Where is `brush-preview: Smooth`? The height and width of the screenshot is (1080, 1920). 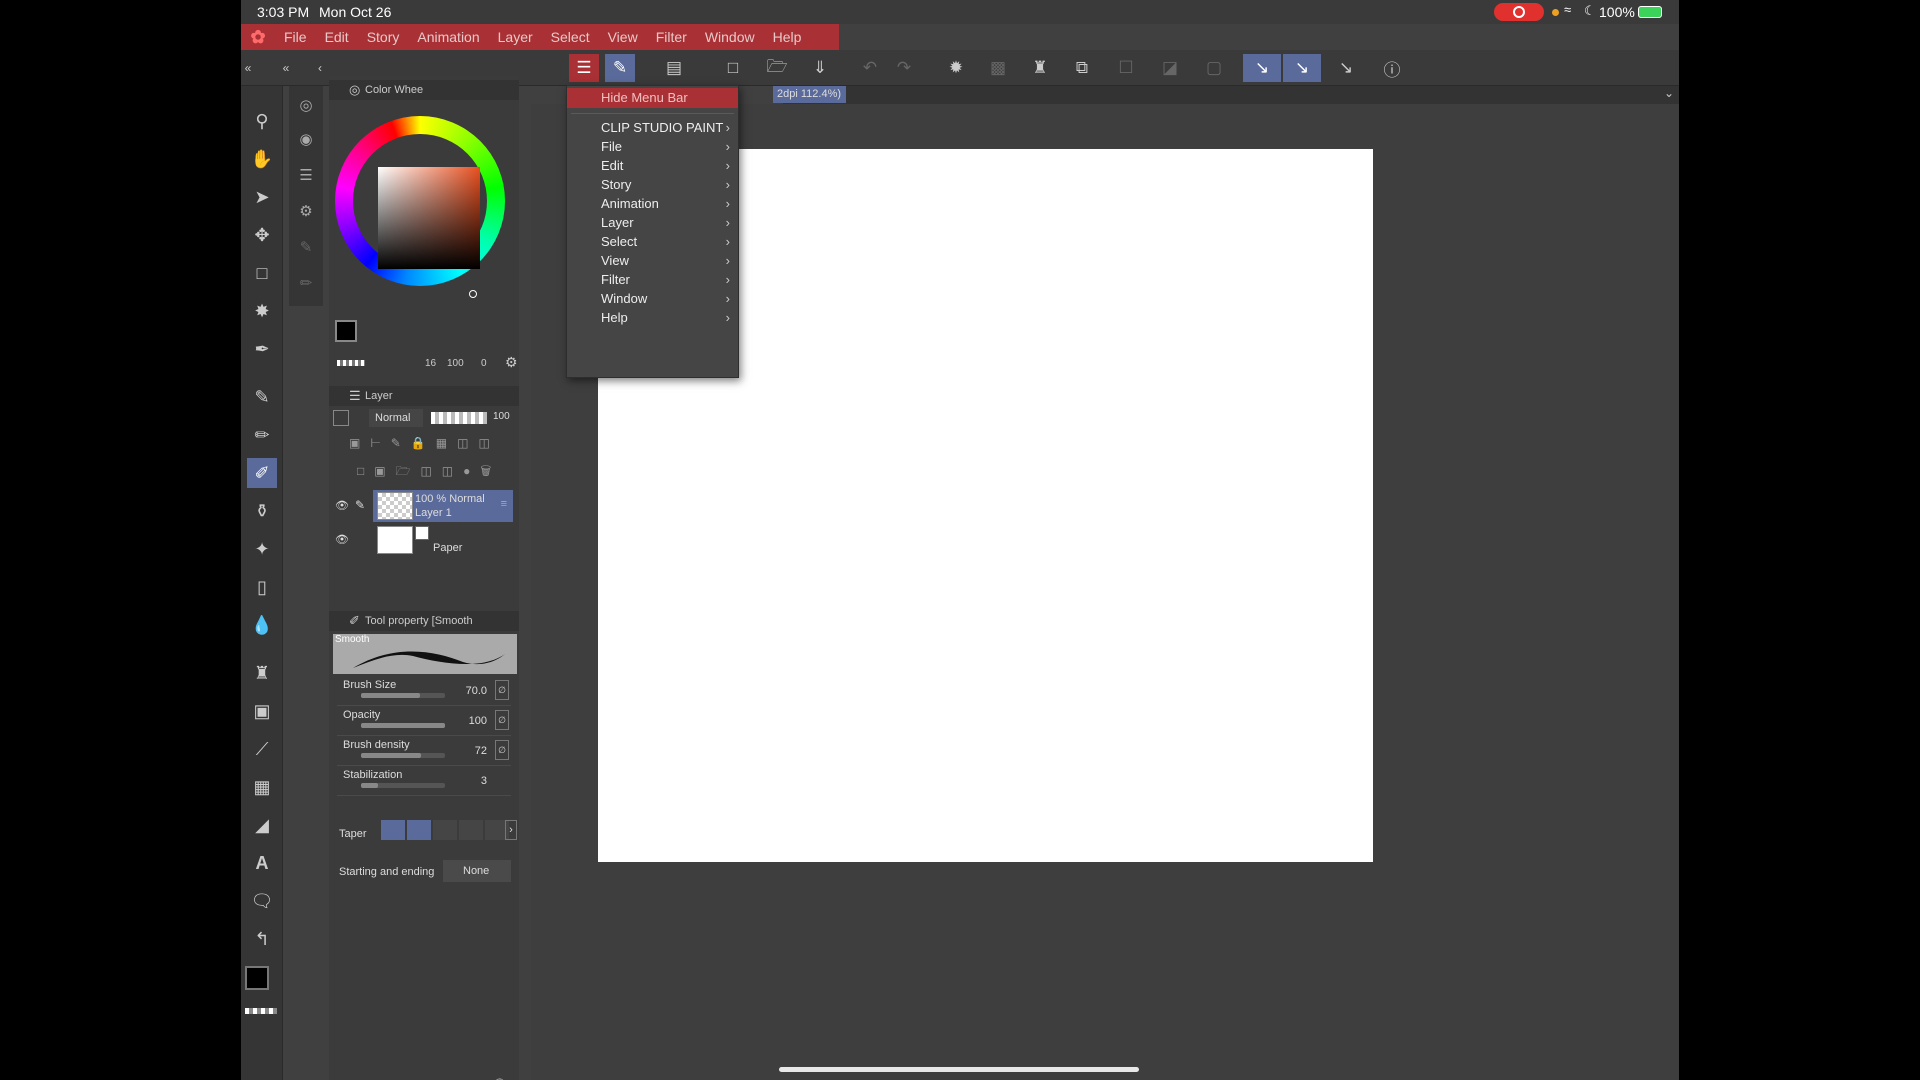 brush-preview: Smooth is located at coordinates (425, 654).